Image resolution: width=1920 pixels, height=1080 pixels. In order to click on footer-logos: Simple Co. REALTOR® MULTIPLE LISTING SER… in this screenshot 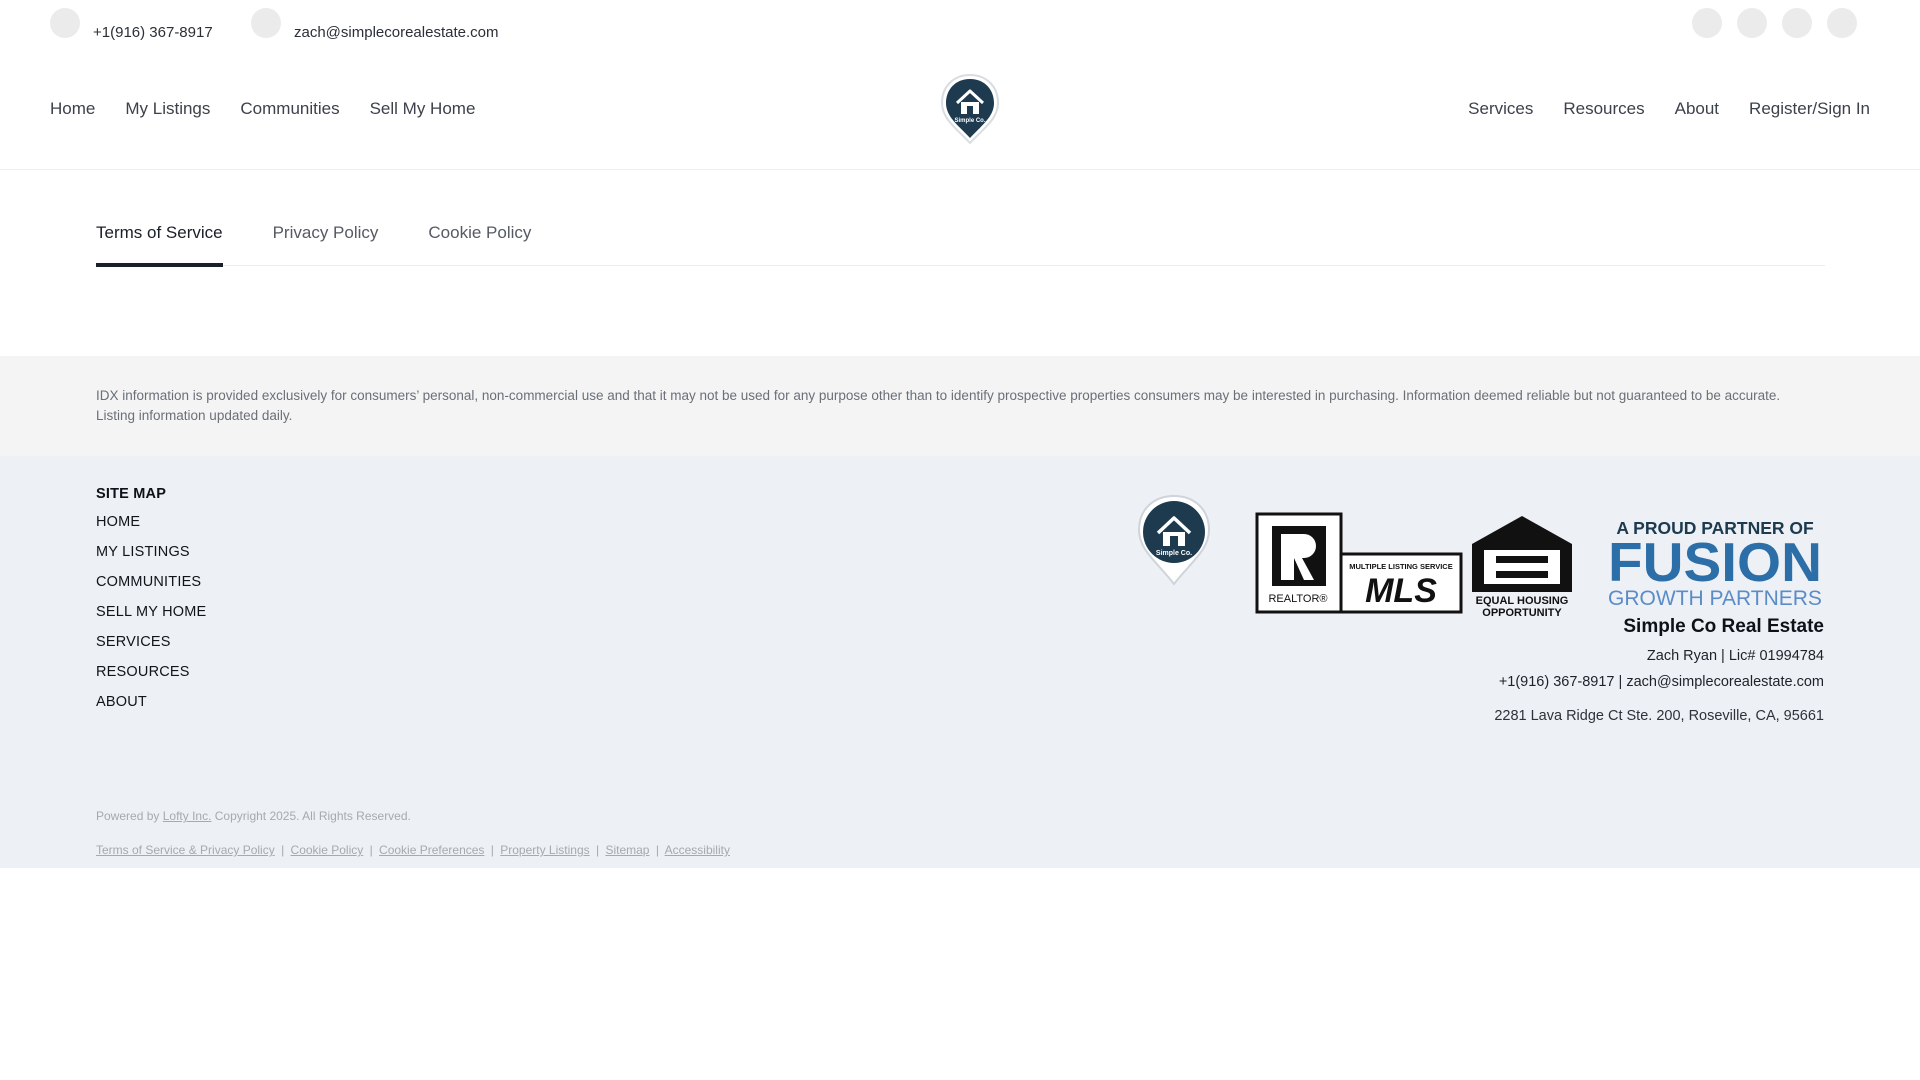, I will do `click(960, 551)`.